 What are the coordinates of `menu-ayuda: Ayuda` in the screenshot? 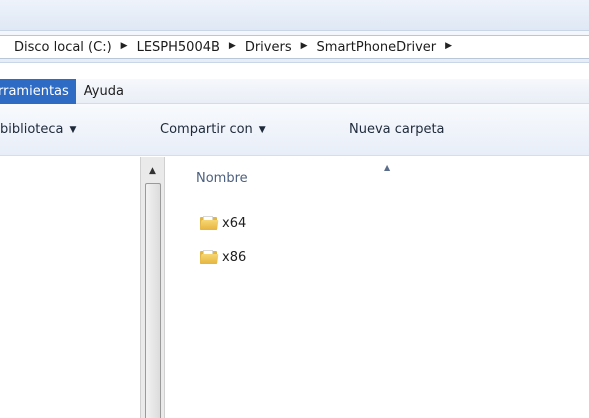 It's located at (104, 91).